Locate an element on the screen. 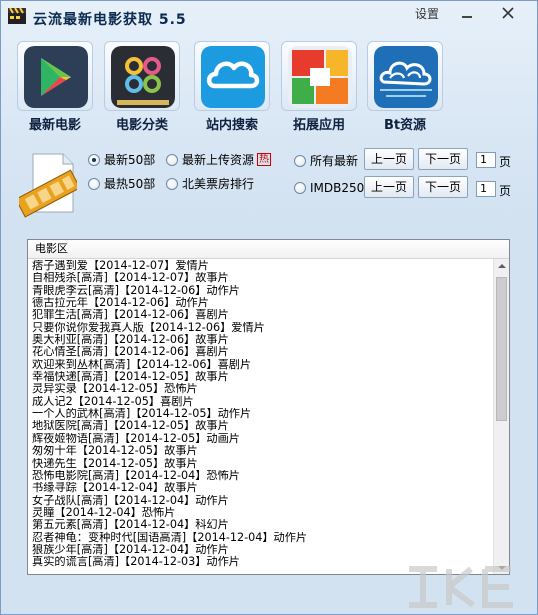  list-item: 奥大利亚[高清]【2014-12-06】故事片 is located at coordinates (261, 340).